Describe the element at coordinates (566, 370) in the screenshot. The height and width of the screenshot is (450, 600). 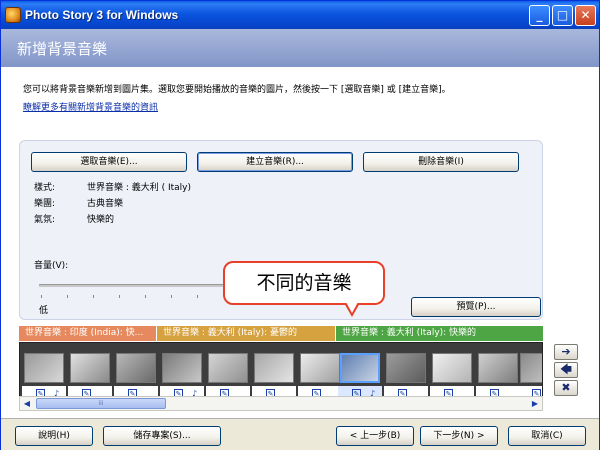
I see `move-left-button: 🡄` at that location.